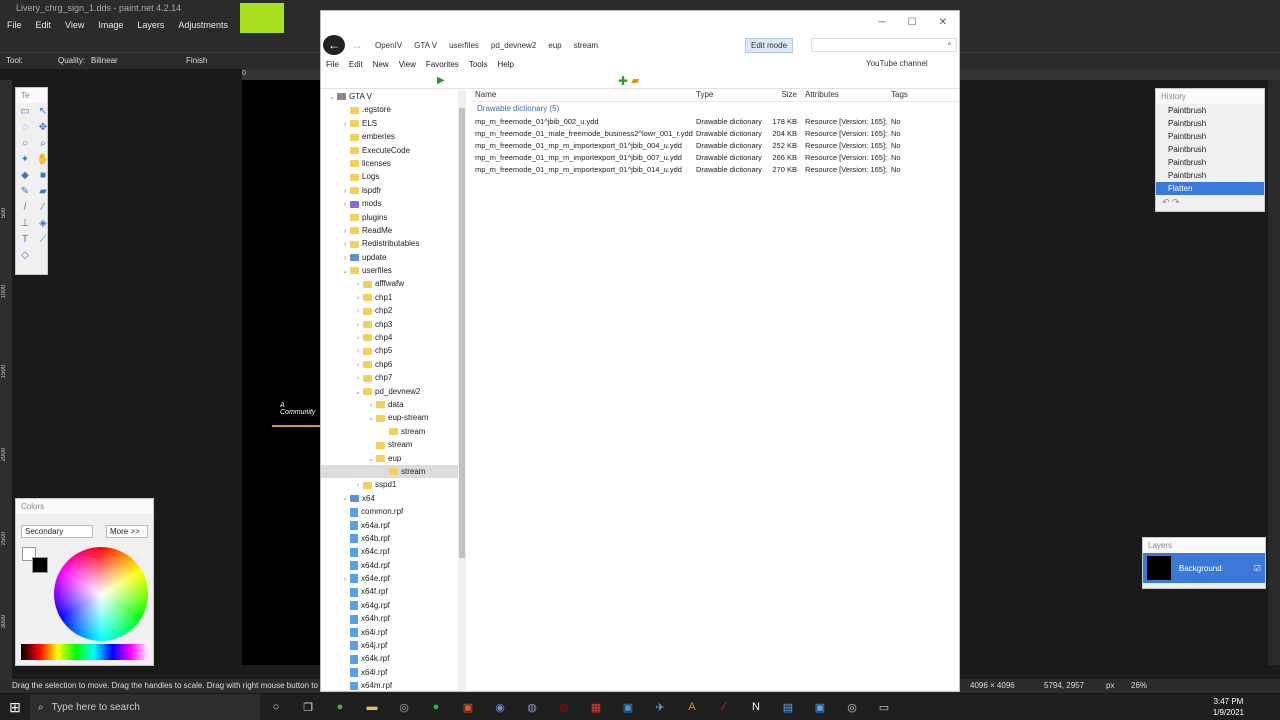 This screenshot has height=720, width=1280. What do you see at coordinates (724, 707) in the screenshot?
I see `app-icon-slash: ⁄` at bounding box center [724, 707].